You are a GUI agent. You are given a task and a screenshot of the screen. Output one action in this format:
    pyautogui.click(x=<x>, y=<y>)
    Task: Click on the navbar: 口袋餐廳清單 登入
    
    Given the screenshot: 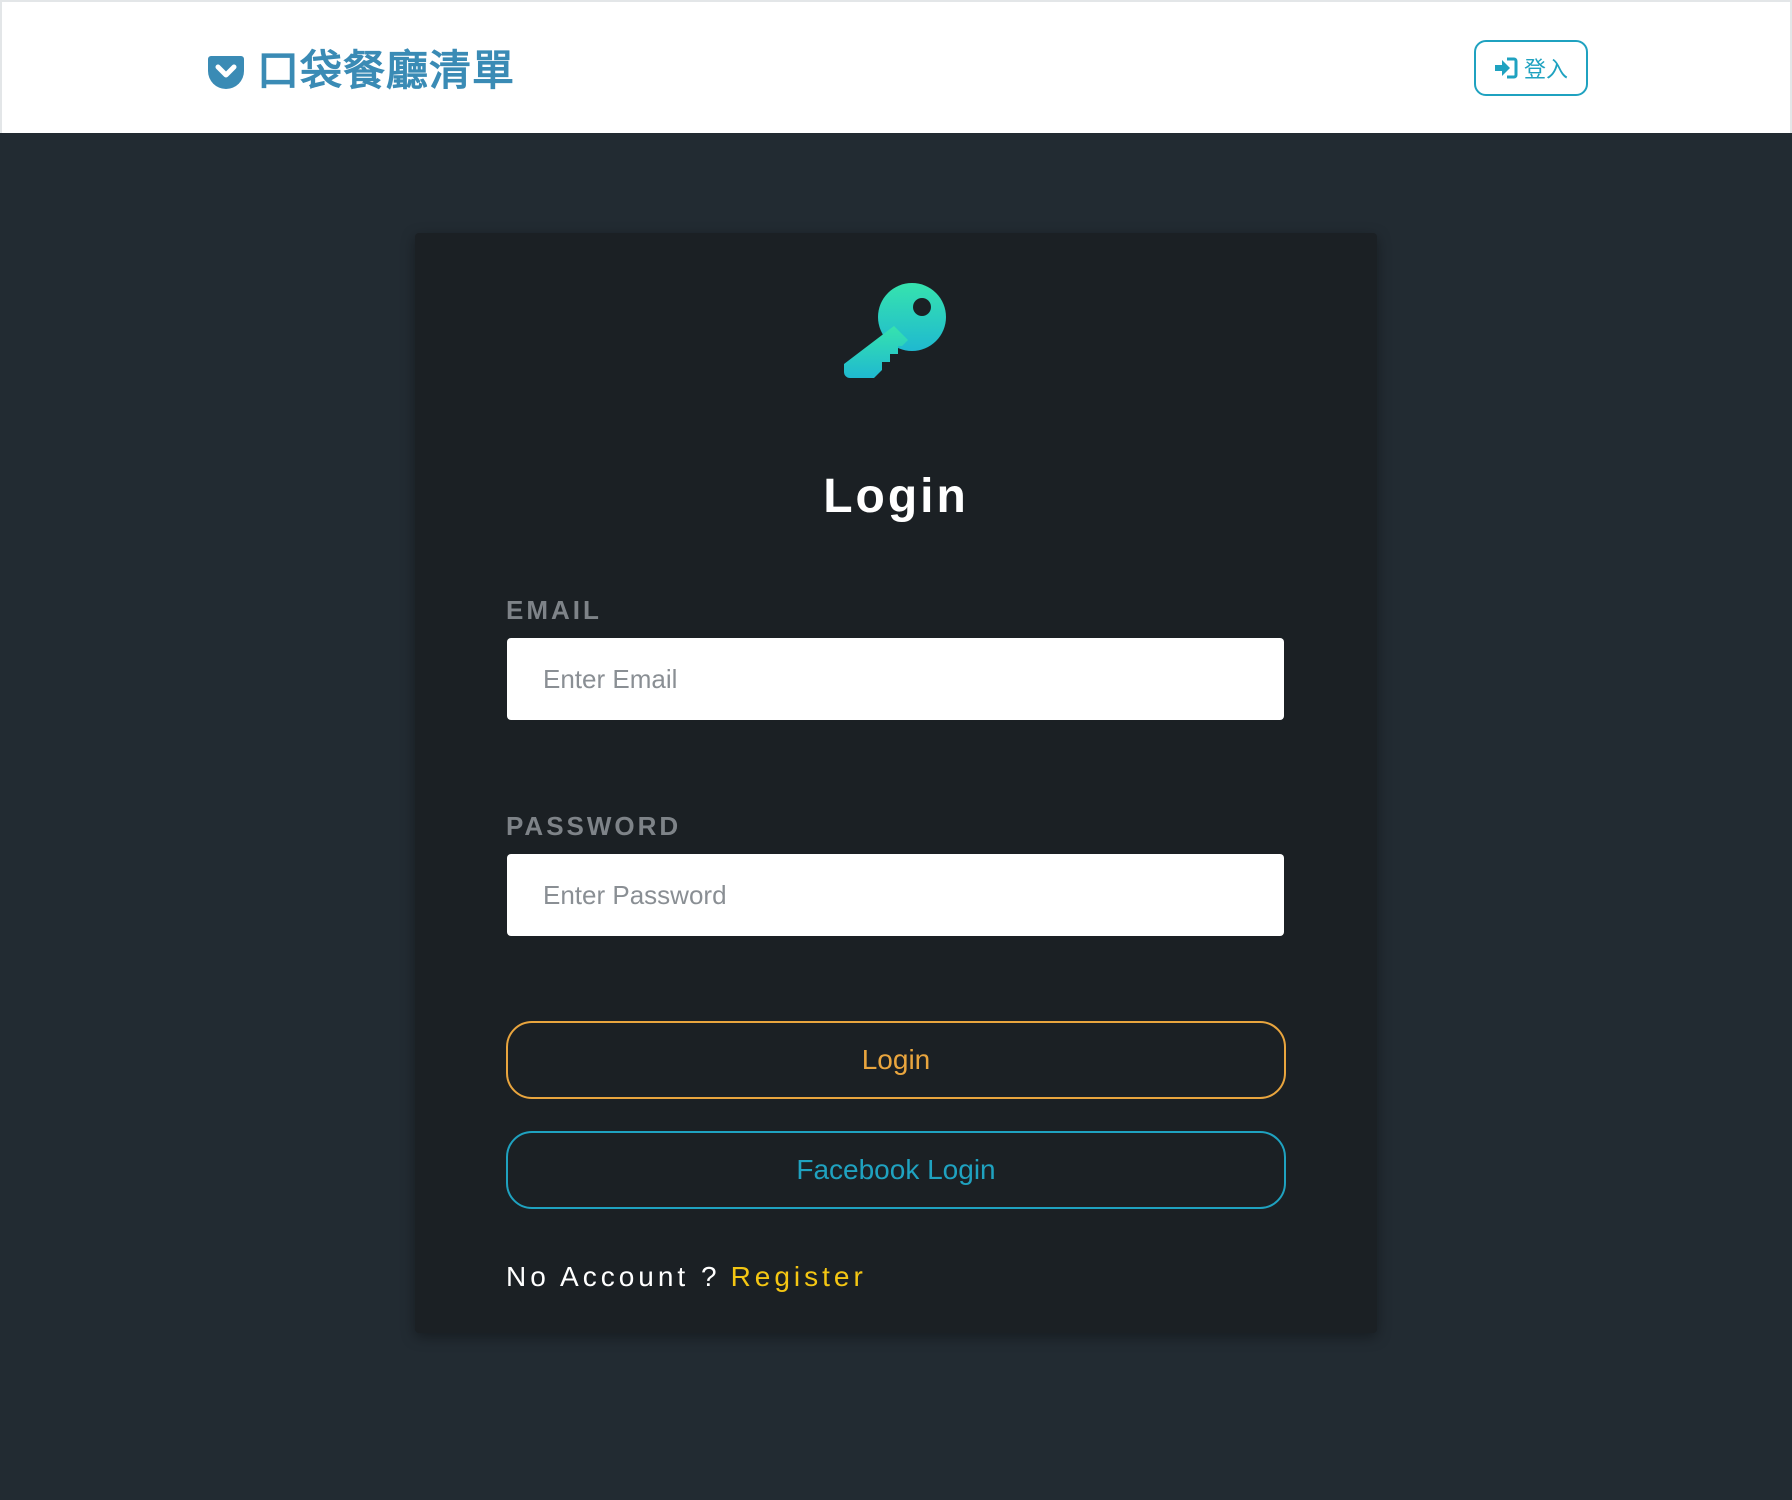 What is the action you would take?
    pyautogui.click(x=896, y=66)
    